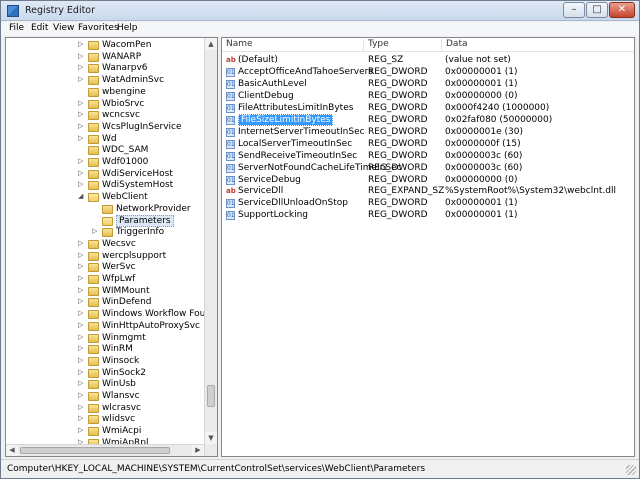 The width and height of the screenshot is (640, 479). Describe the element at coordinates (210, 247) in the screenshot. I see `tree-vertical-scrollbar: ▲ ▼` at that location.